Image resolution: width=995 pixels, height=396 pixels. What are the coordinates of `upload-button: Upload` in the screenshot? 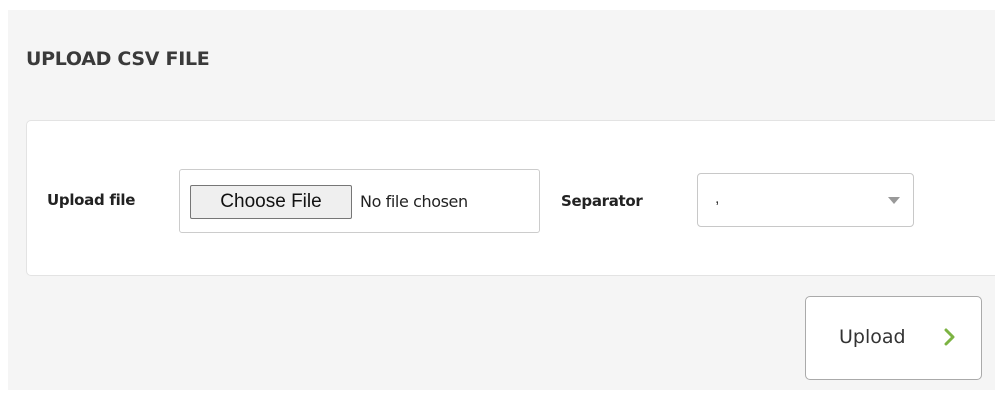 It's located at (893, 338).